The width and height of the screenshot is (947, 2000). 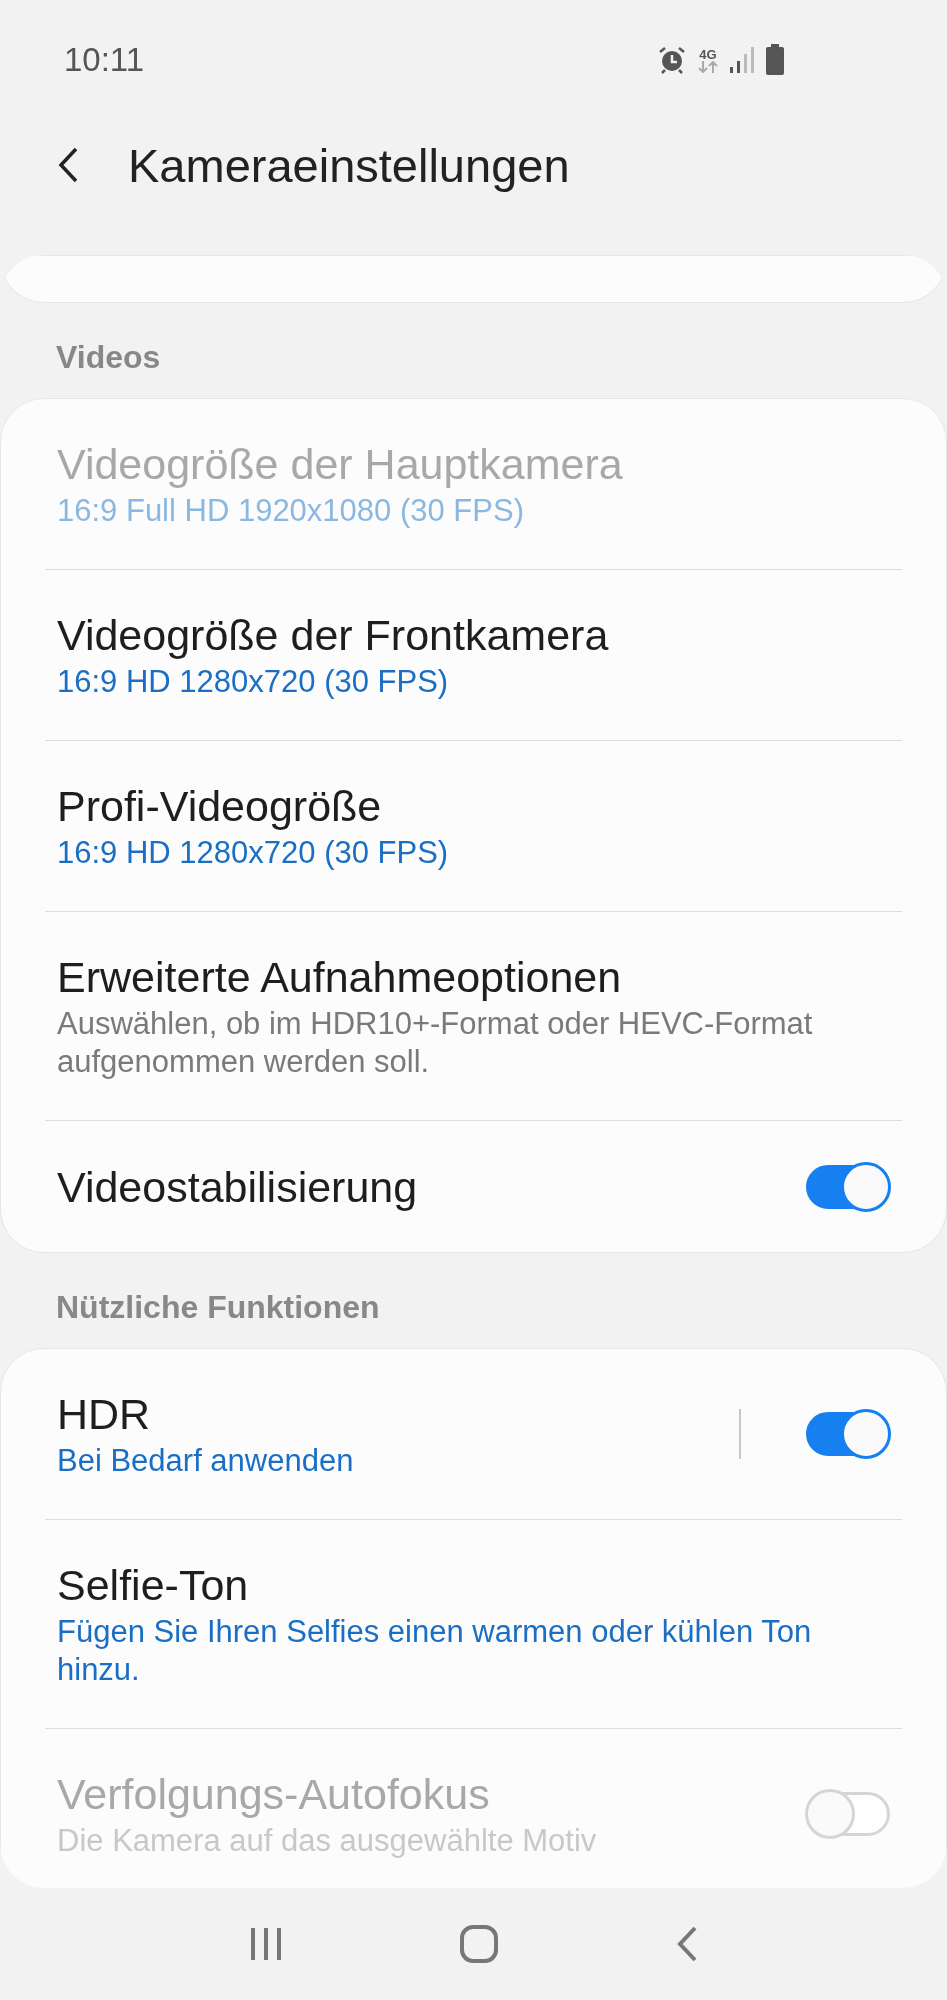 I want to click on clock: 10:11, so click(x=104, y=60).